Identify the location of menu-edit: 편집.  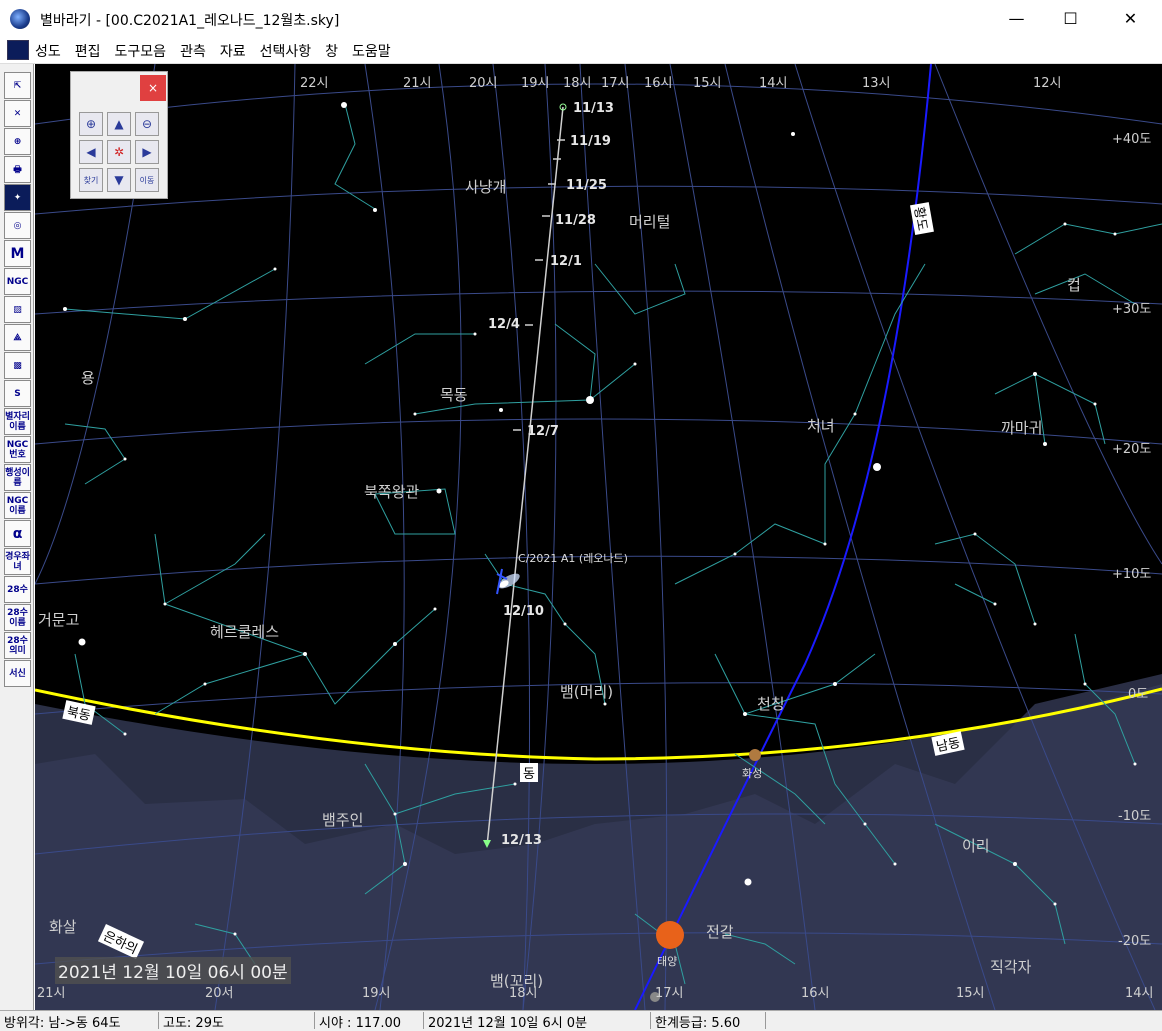
(88, 51).